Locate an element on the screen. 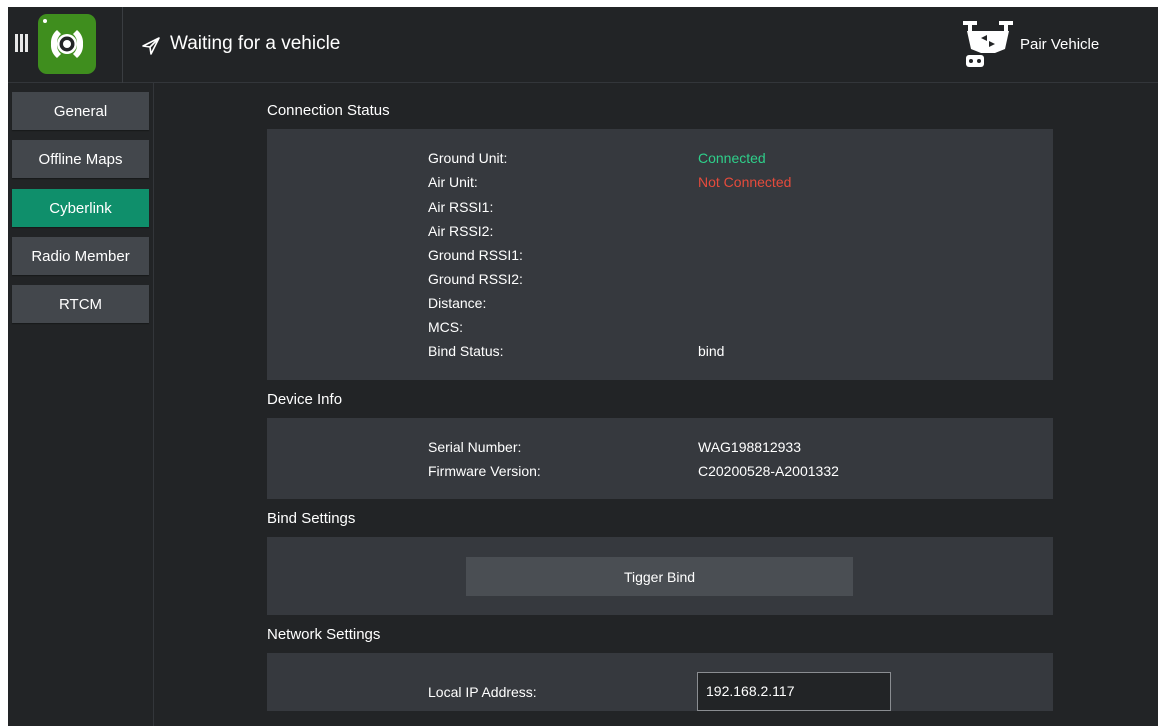  local-ip-input: 192.168.2.117 is located at coordinates (794, 691).